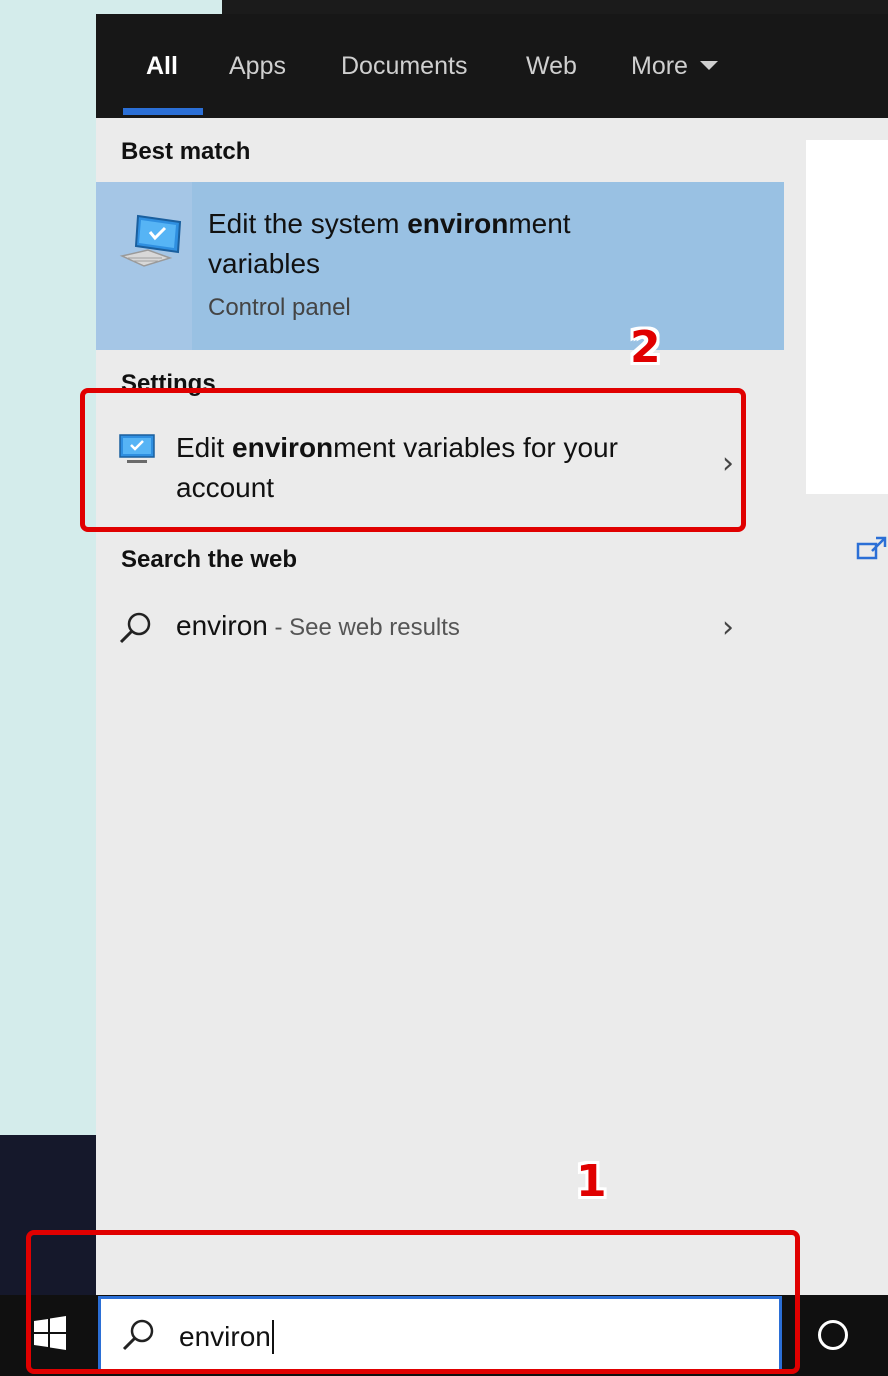 The height and width of the screenshot is (1376, 888). I want to click on preview-pane-lower, so click(847, 896).